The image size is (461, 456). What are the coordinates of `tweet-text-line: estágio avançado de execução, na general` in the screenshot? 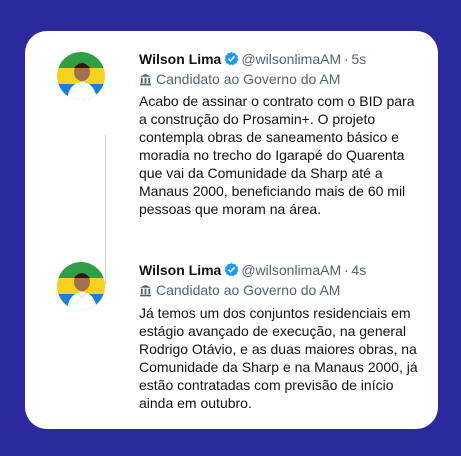 It's located at (272, 331).